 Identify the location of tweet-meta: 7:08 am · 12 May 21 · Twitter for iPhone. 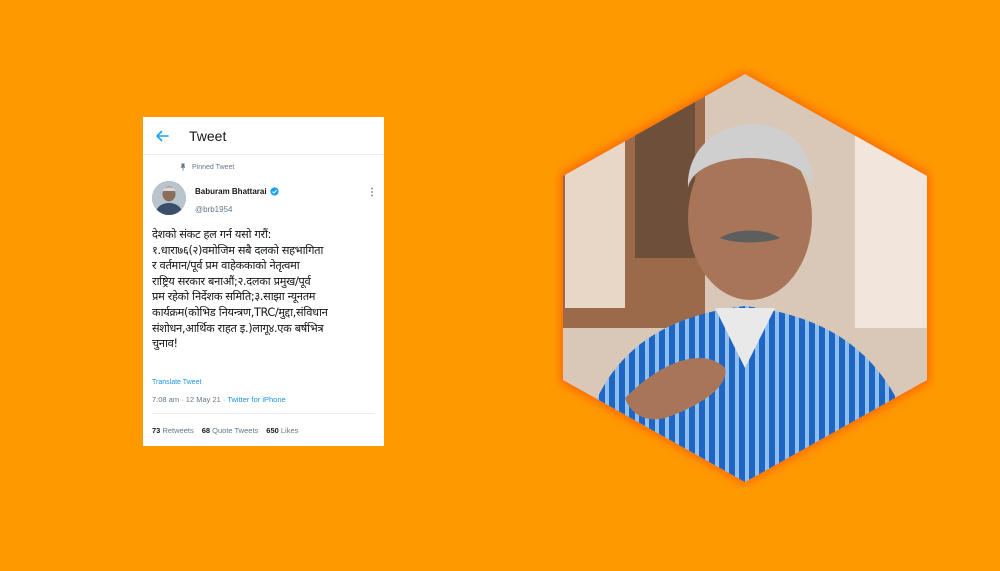
(219, 399).